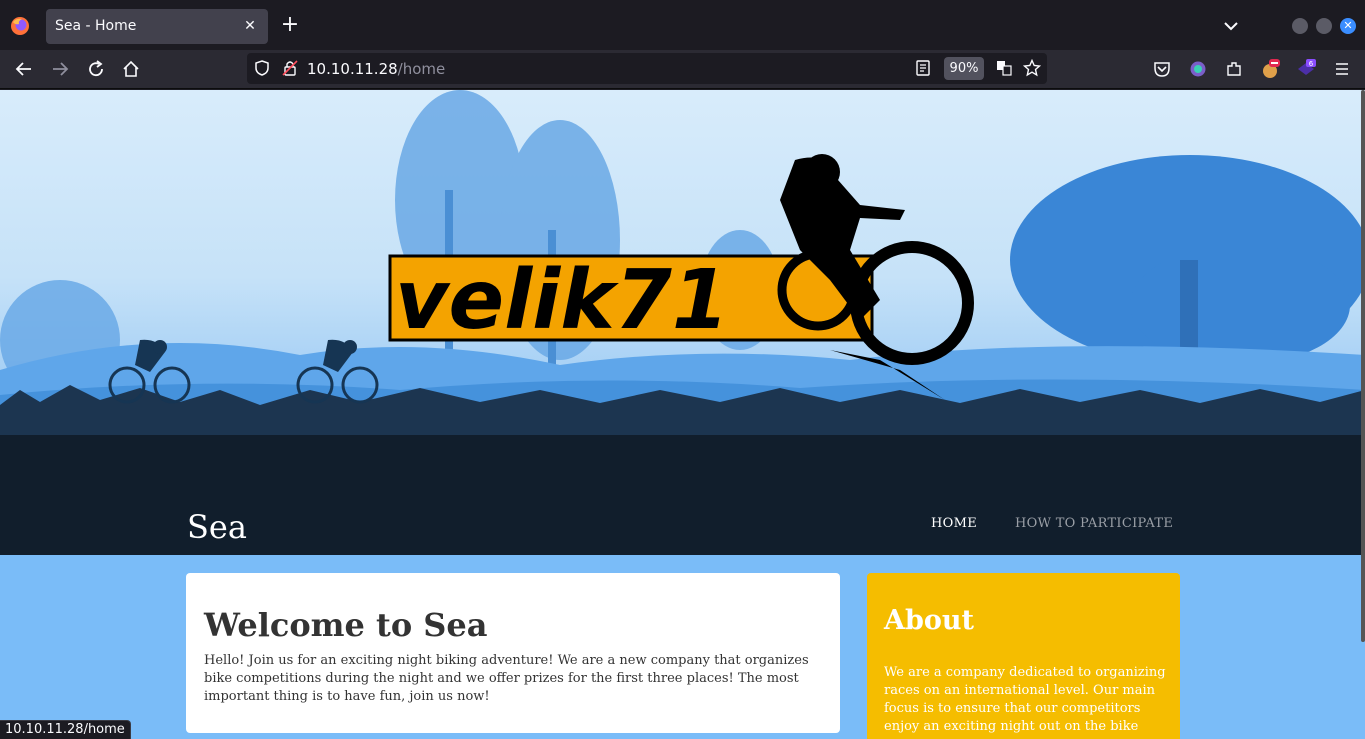 This screenshot has height=739, width=1365. What do you see at coordinates (1270, 69) in the screenshot?
I see `cookie-extension-icon` at bounding box center [1270, 69].